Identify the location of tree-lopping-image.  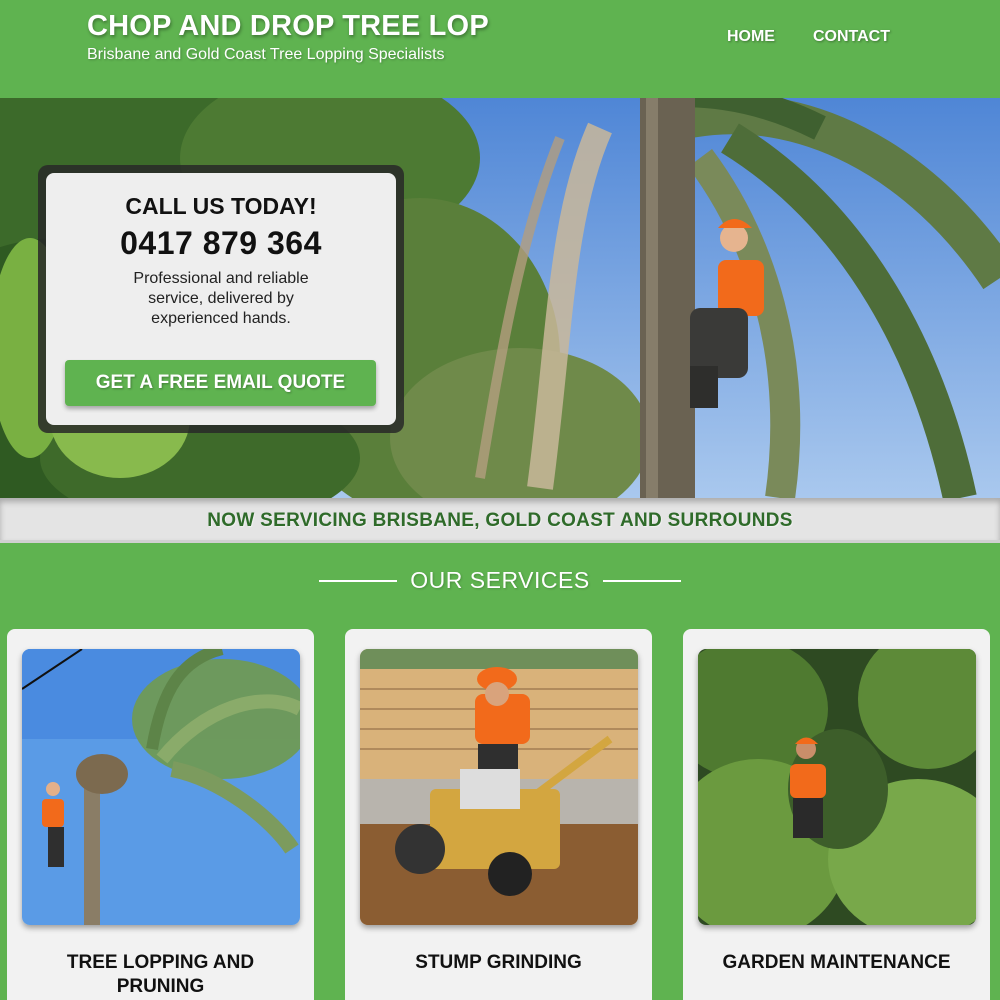
(161, 787).